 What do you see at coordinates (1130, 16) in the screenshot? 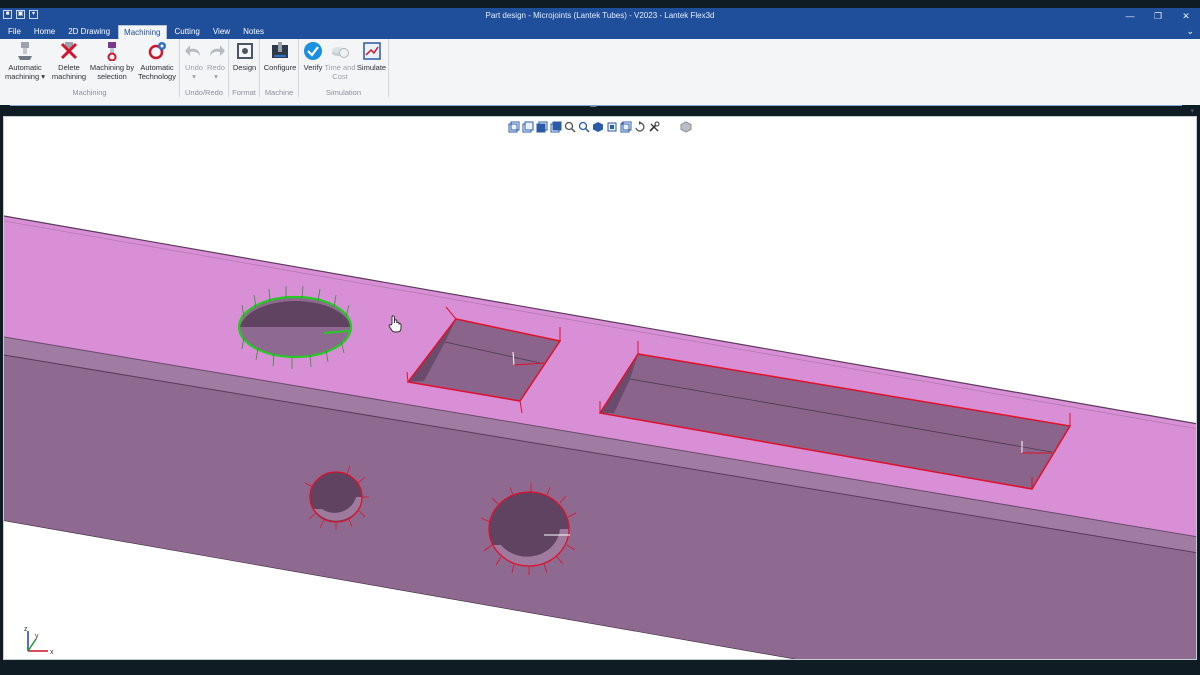
I see `minimize-button: —` at bounding box center [1130, 16].